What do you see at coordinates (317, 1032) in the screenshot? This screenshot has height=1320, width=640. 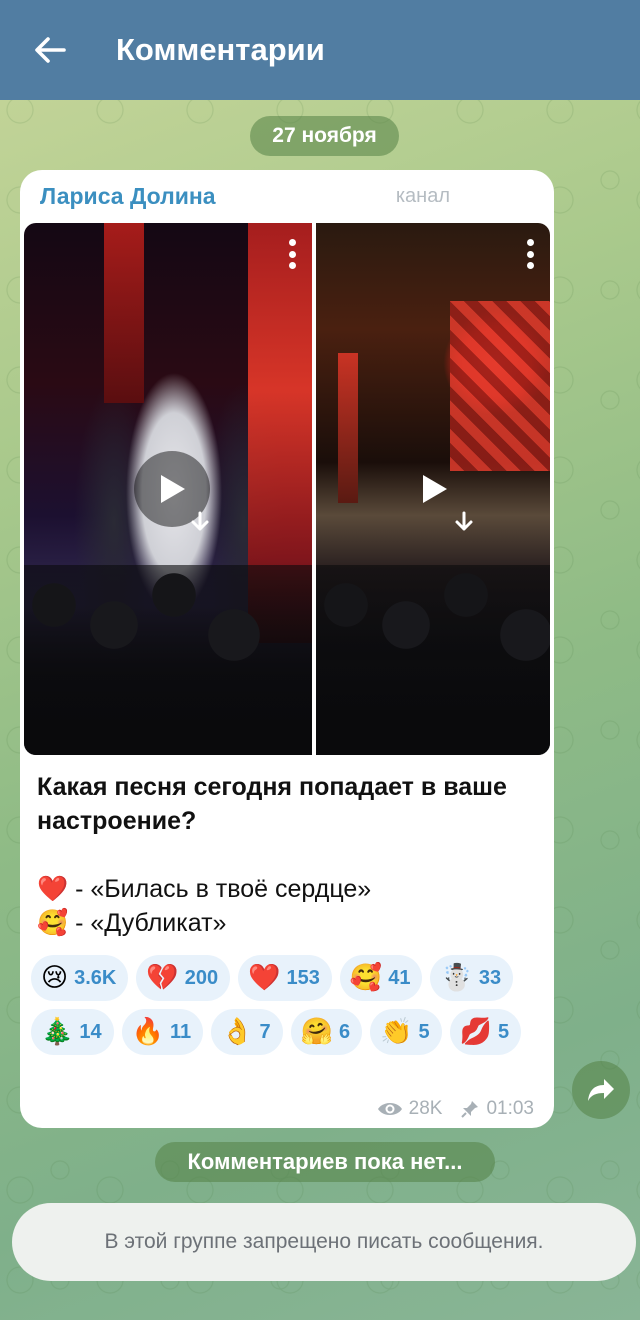 I see `hugging-face-icon: 🤗` at bounding box center [317, 1032].